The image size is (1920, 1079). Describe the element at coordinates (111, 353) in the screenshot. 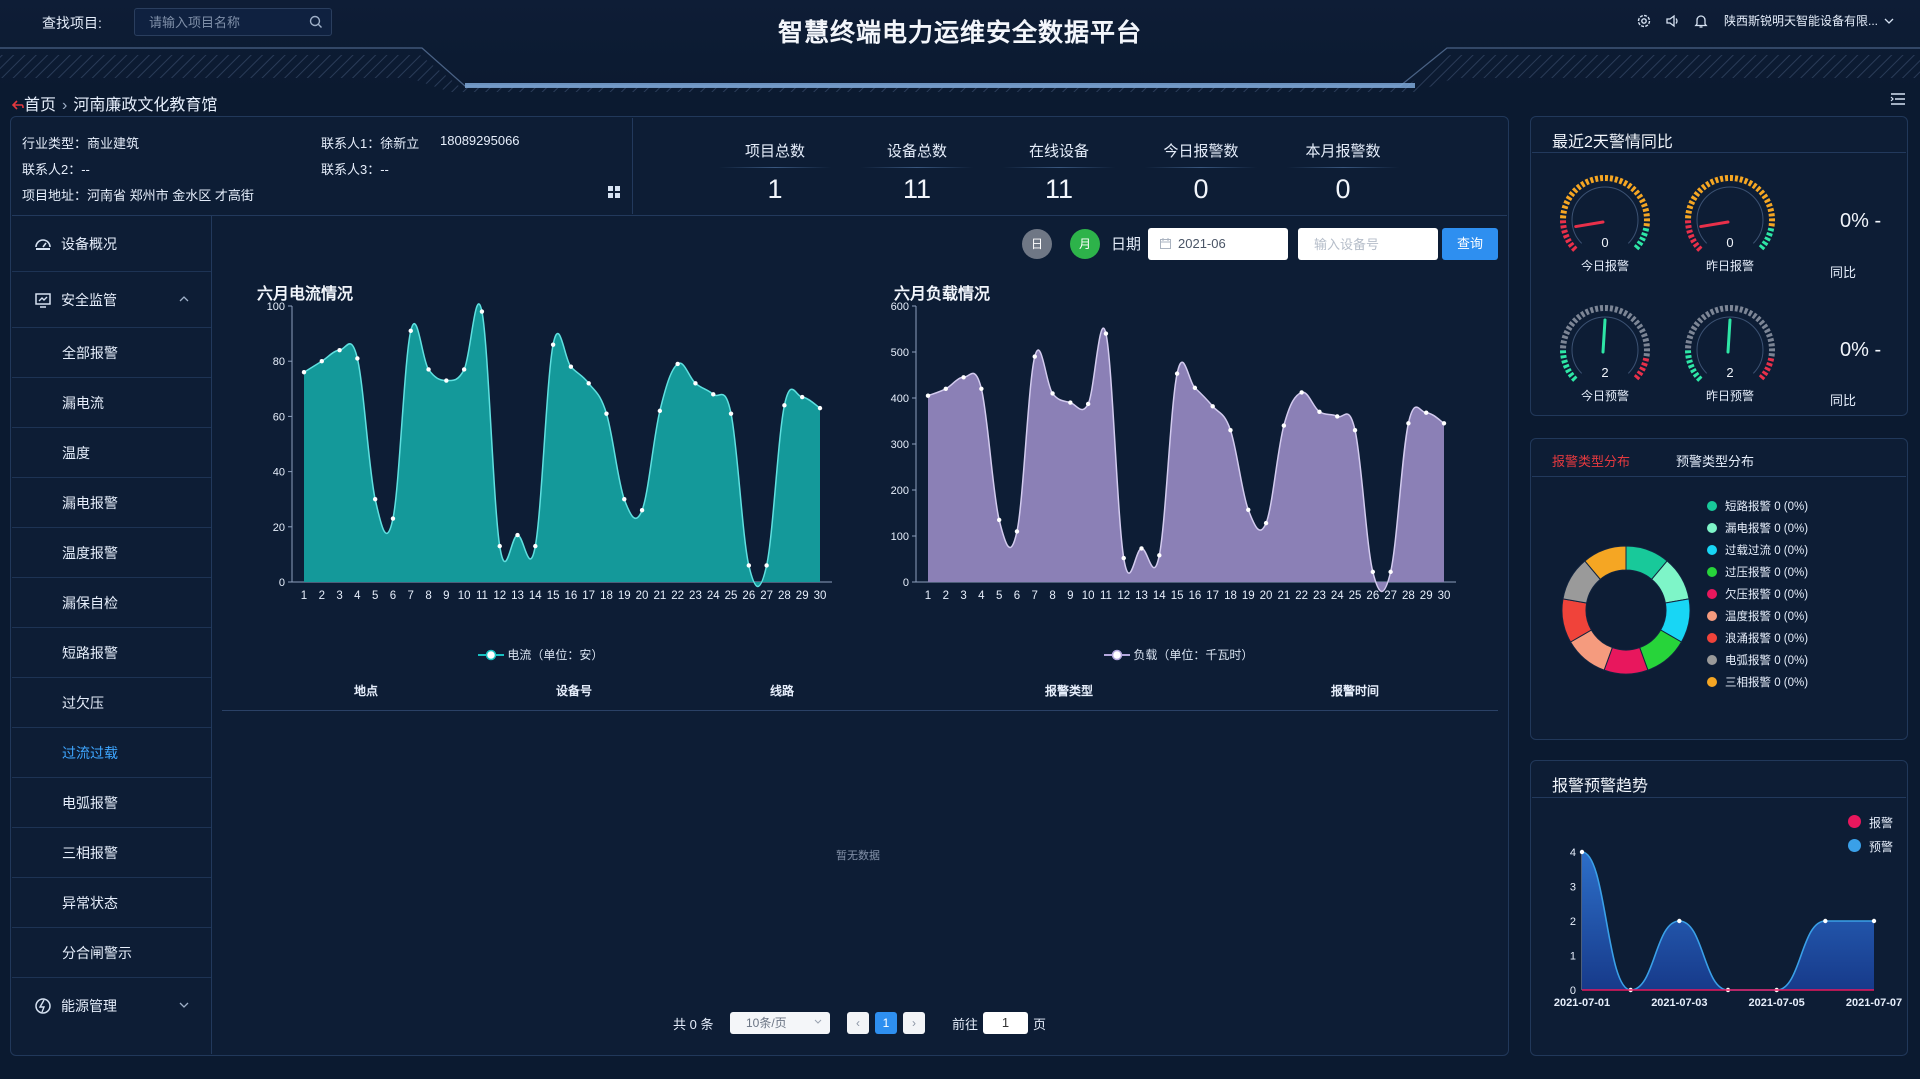

I see `sidebar-item: 全部报警` at that location.